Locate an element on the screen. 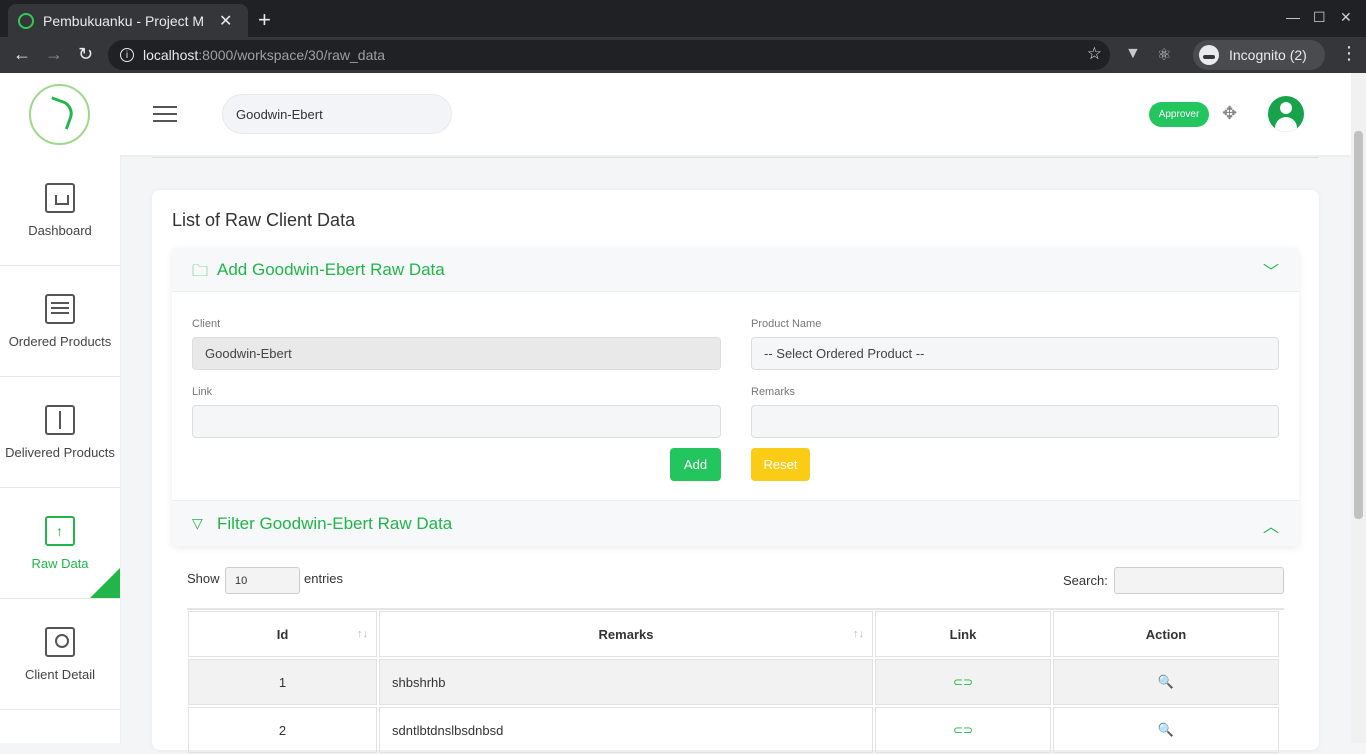 This screenshot has width=1366, height=754. column-header-remarks: Remarks ↑↓ is located at coordinates (626, 634).